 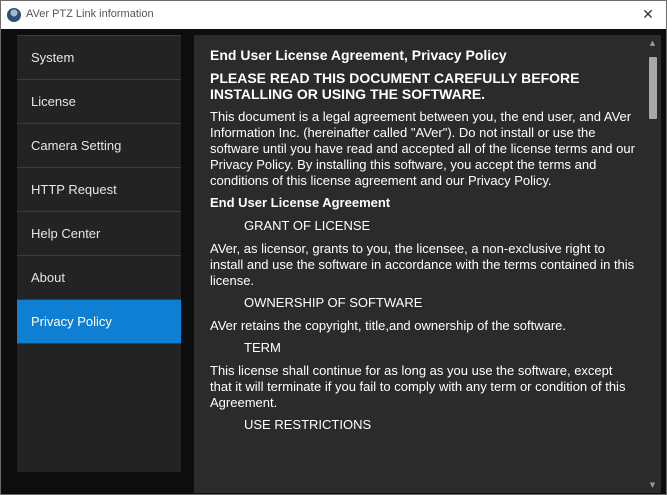 I want to click on sidebar-item-camera-setting: Camera Setting, so click(x=99, y=146).